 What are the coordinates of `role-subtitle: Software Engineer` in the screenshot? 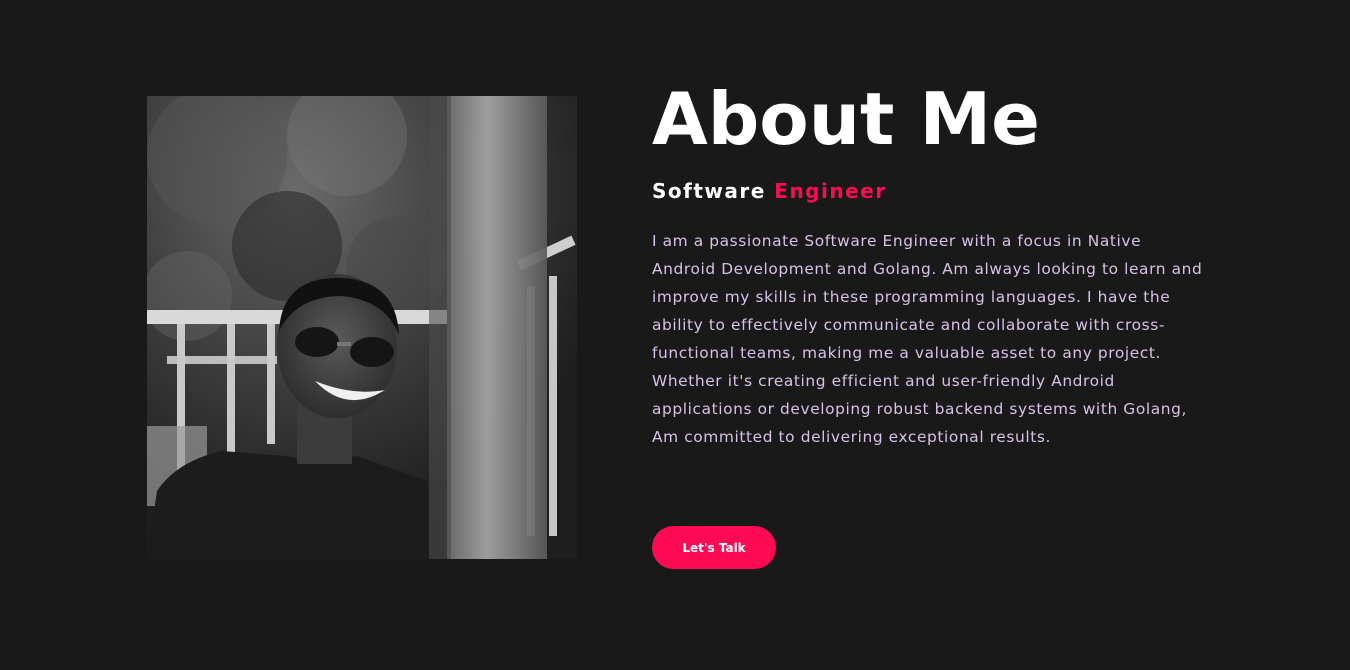 It's located at (932, 191).